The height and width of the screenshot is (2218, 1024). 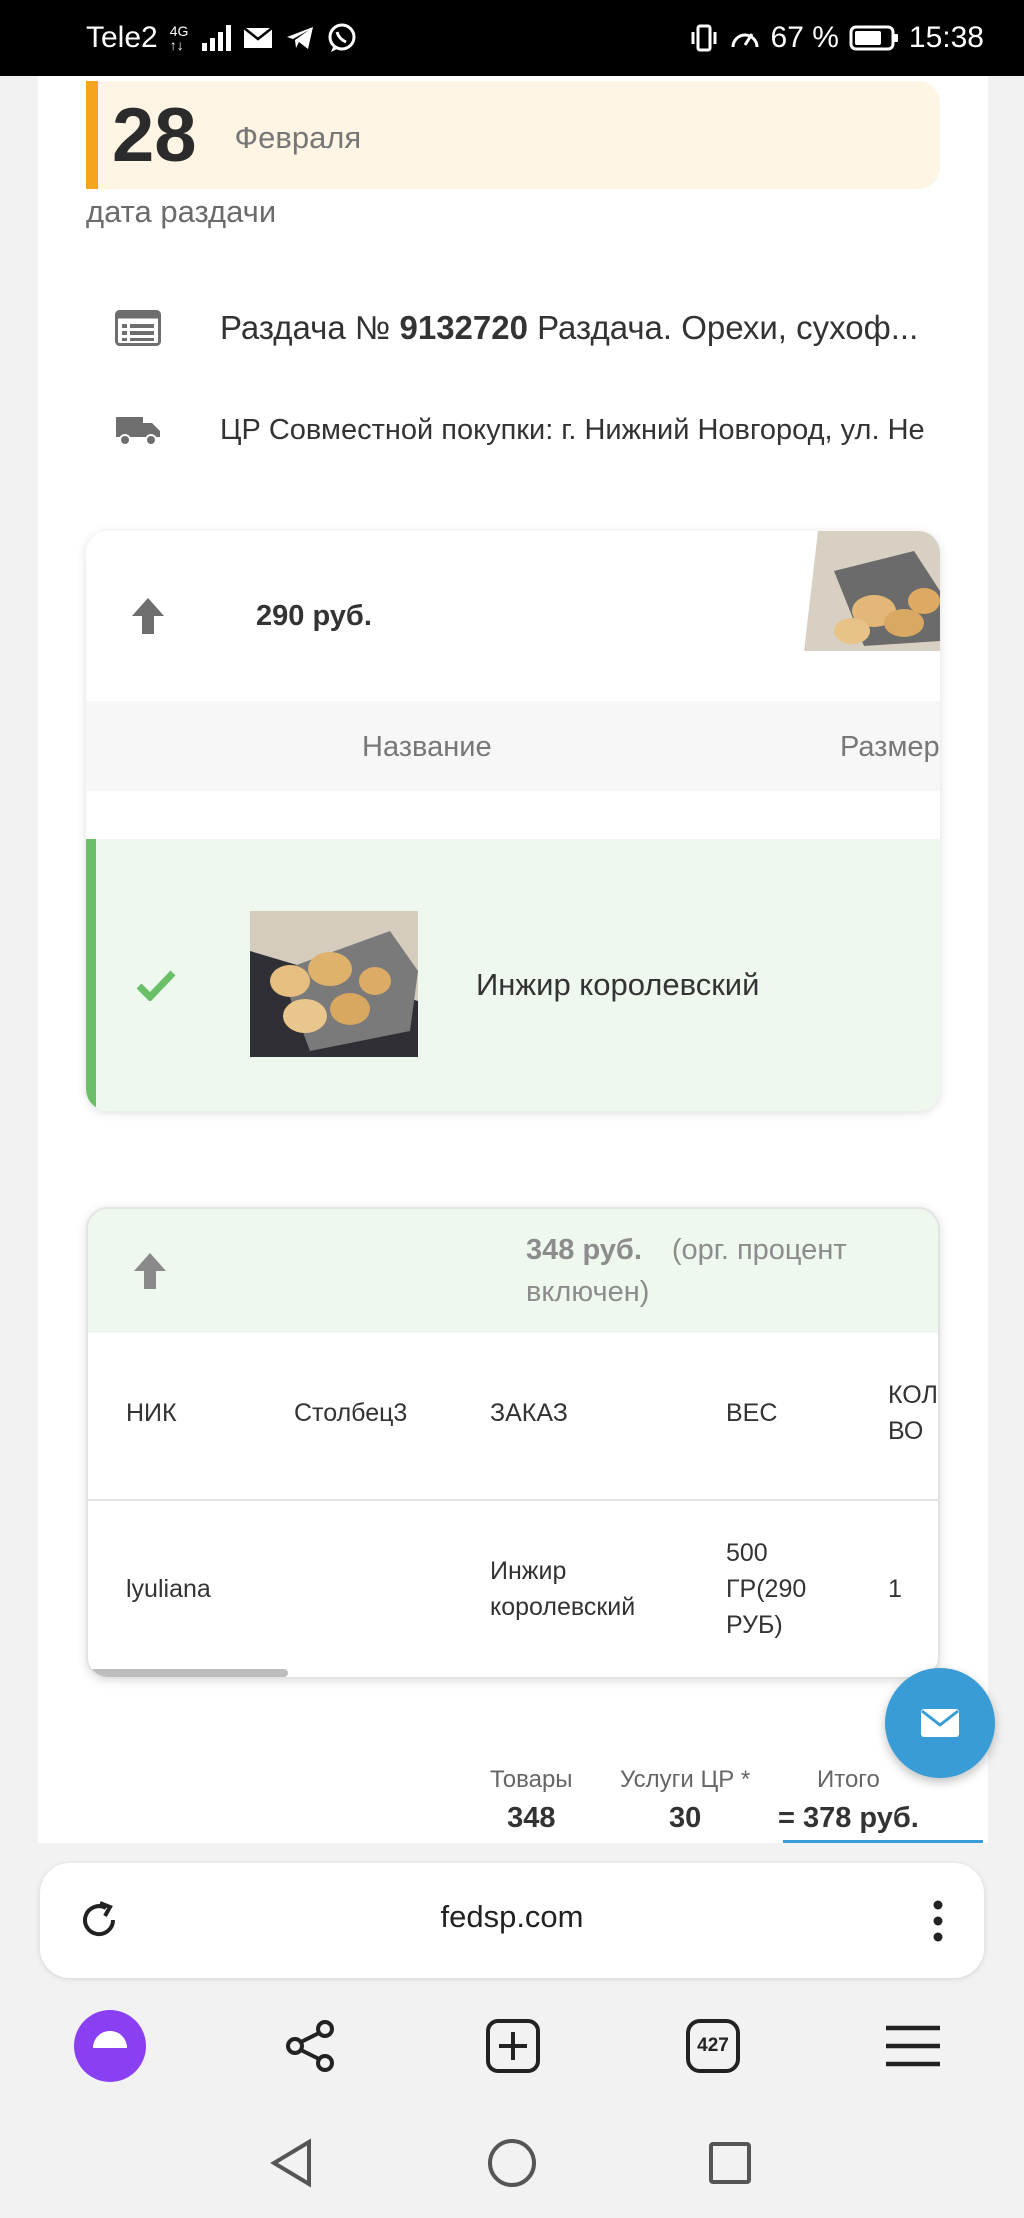 I want to click on column-size: Размер, so click(x=890, y=747).